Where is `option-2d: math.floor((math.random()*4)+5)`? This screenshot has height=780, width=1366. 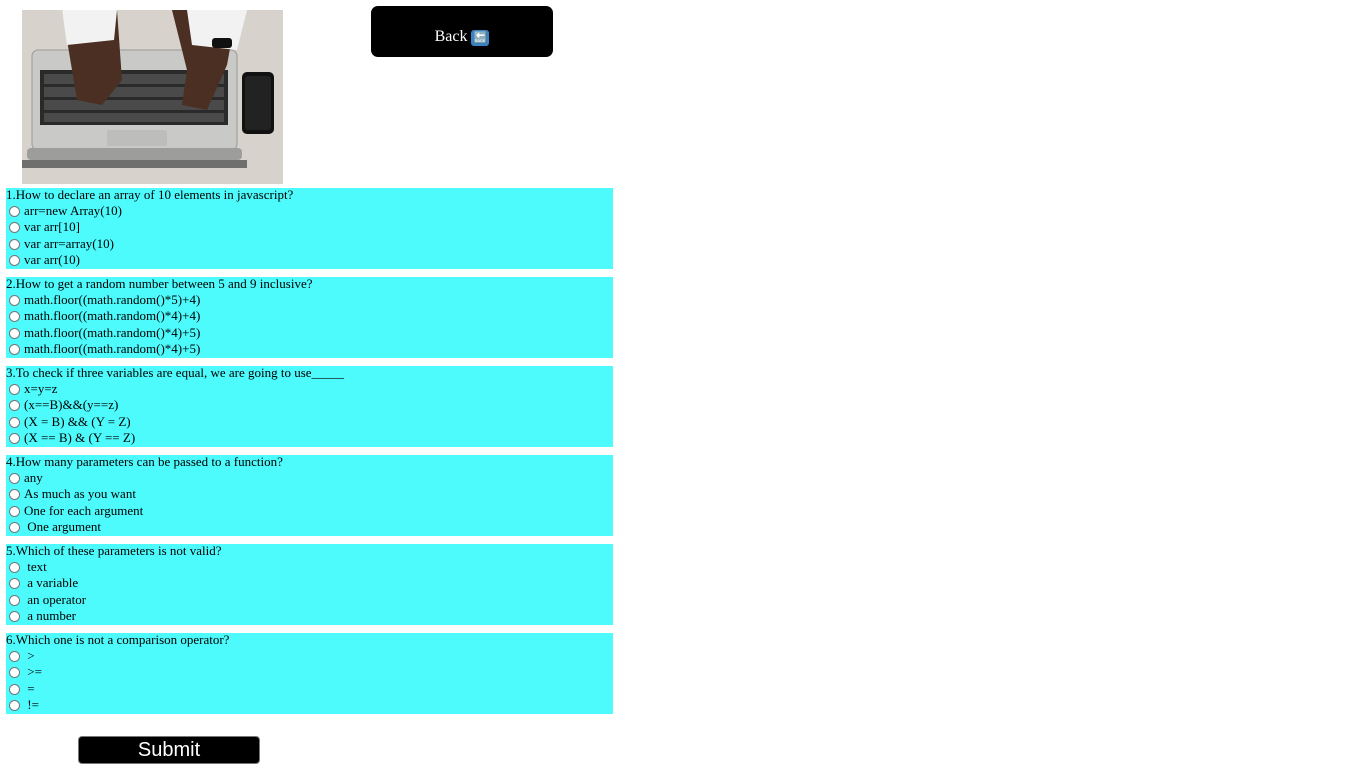 option-2d: math.floor((math.random()*4)+5) is located at coordinates (104, 349).